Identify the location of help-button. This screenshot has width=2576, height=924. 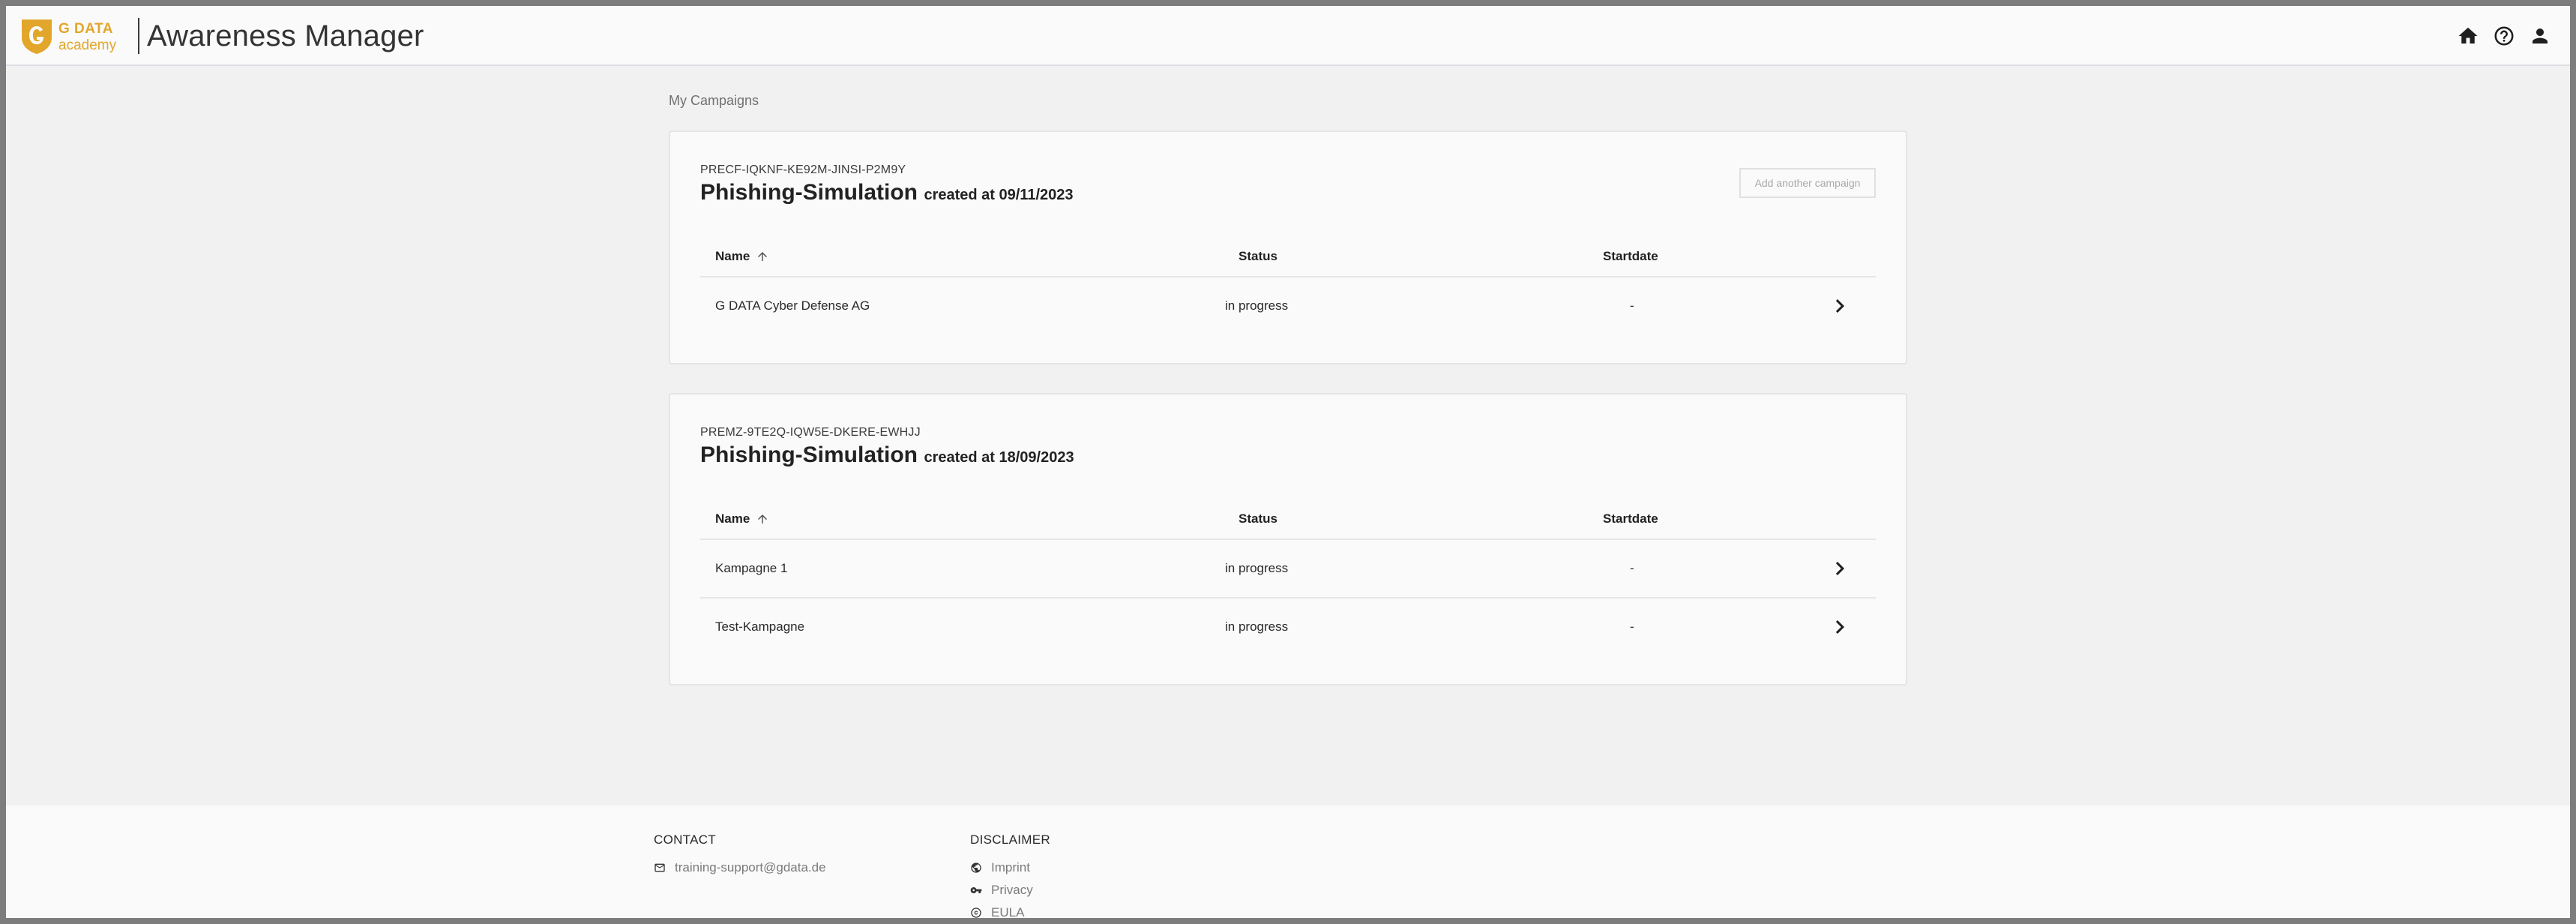
(2504, 36).